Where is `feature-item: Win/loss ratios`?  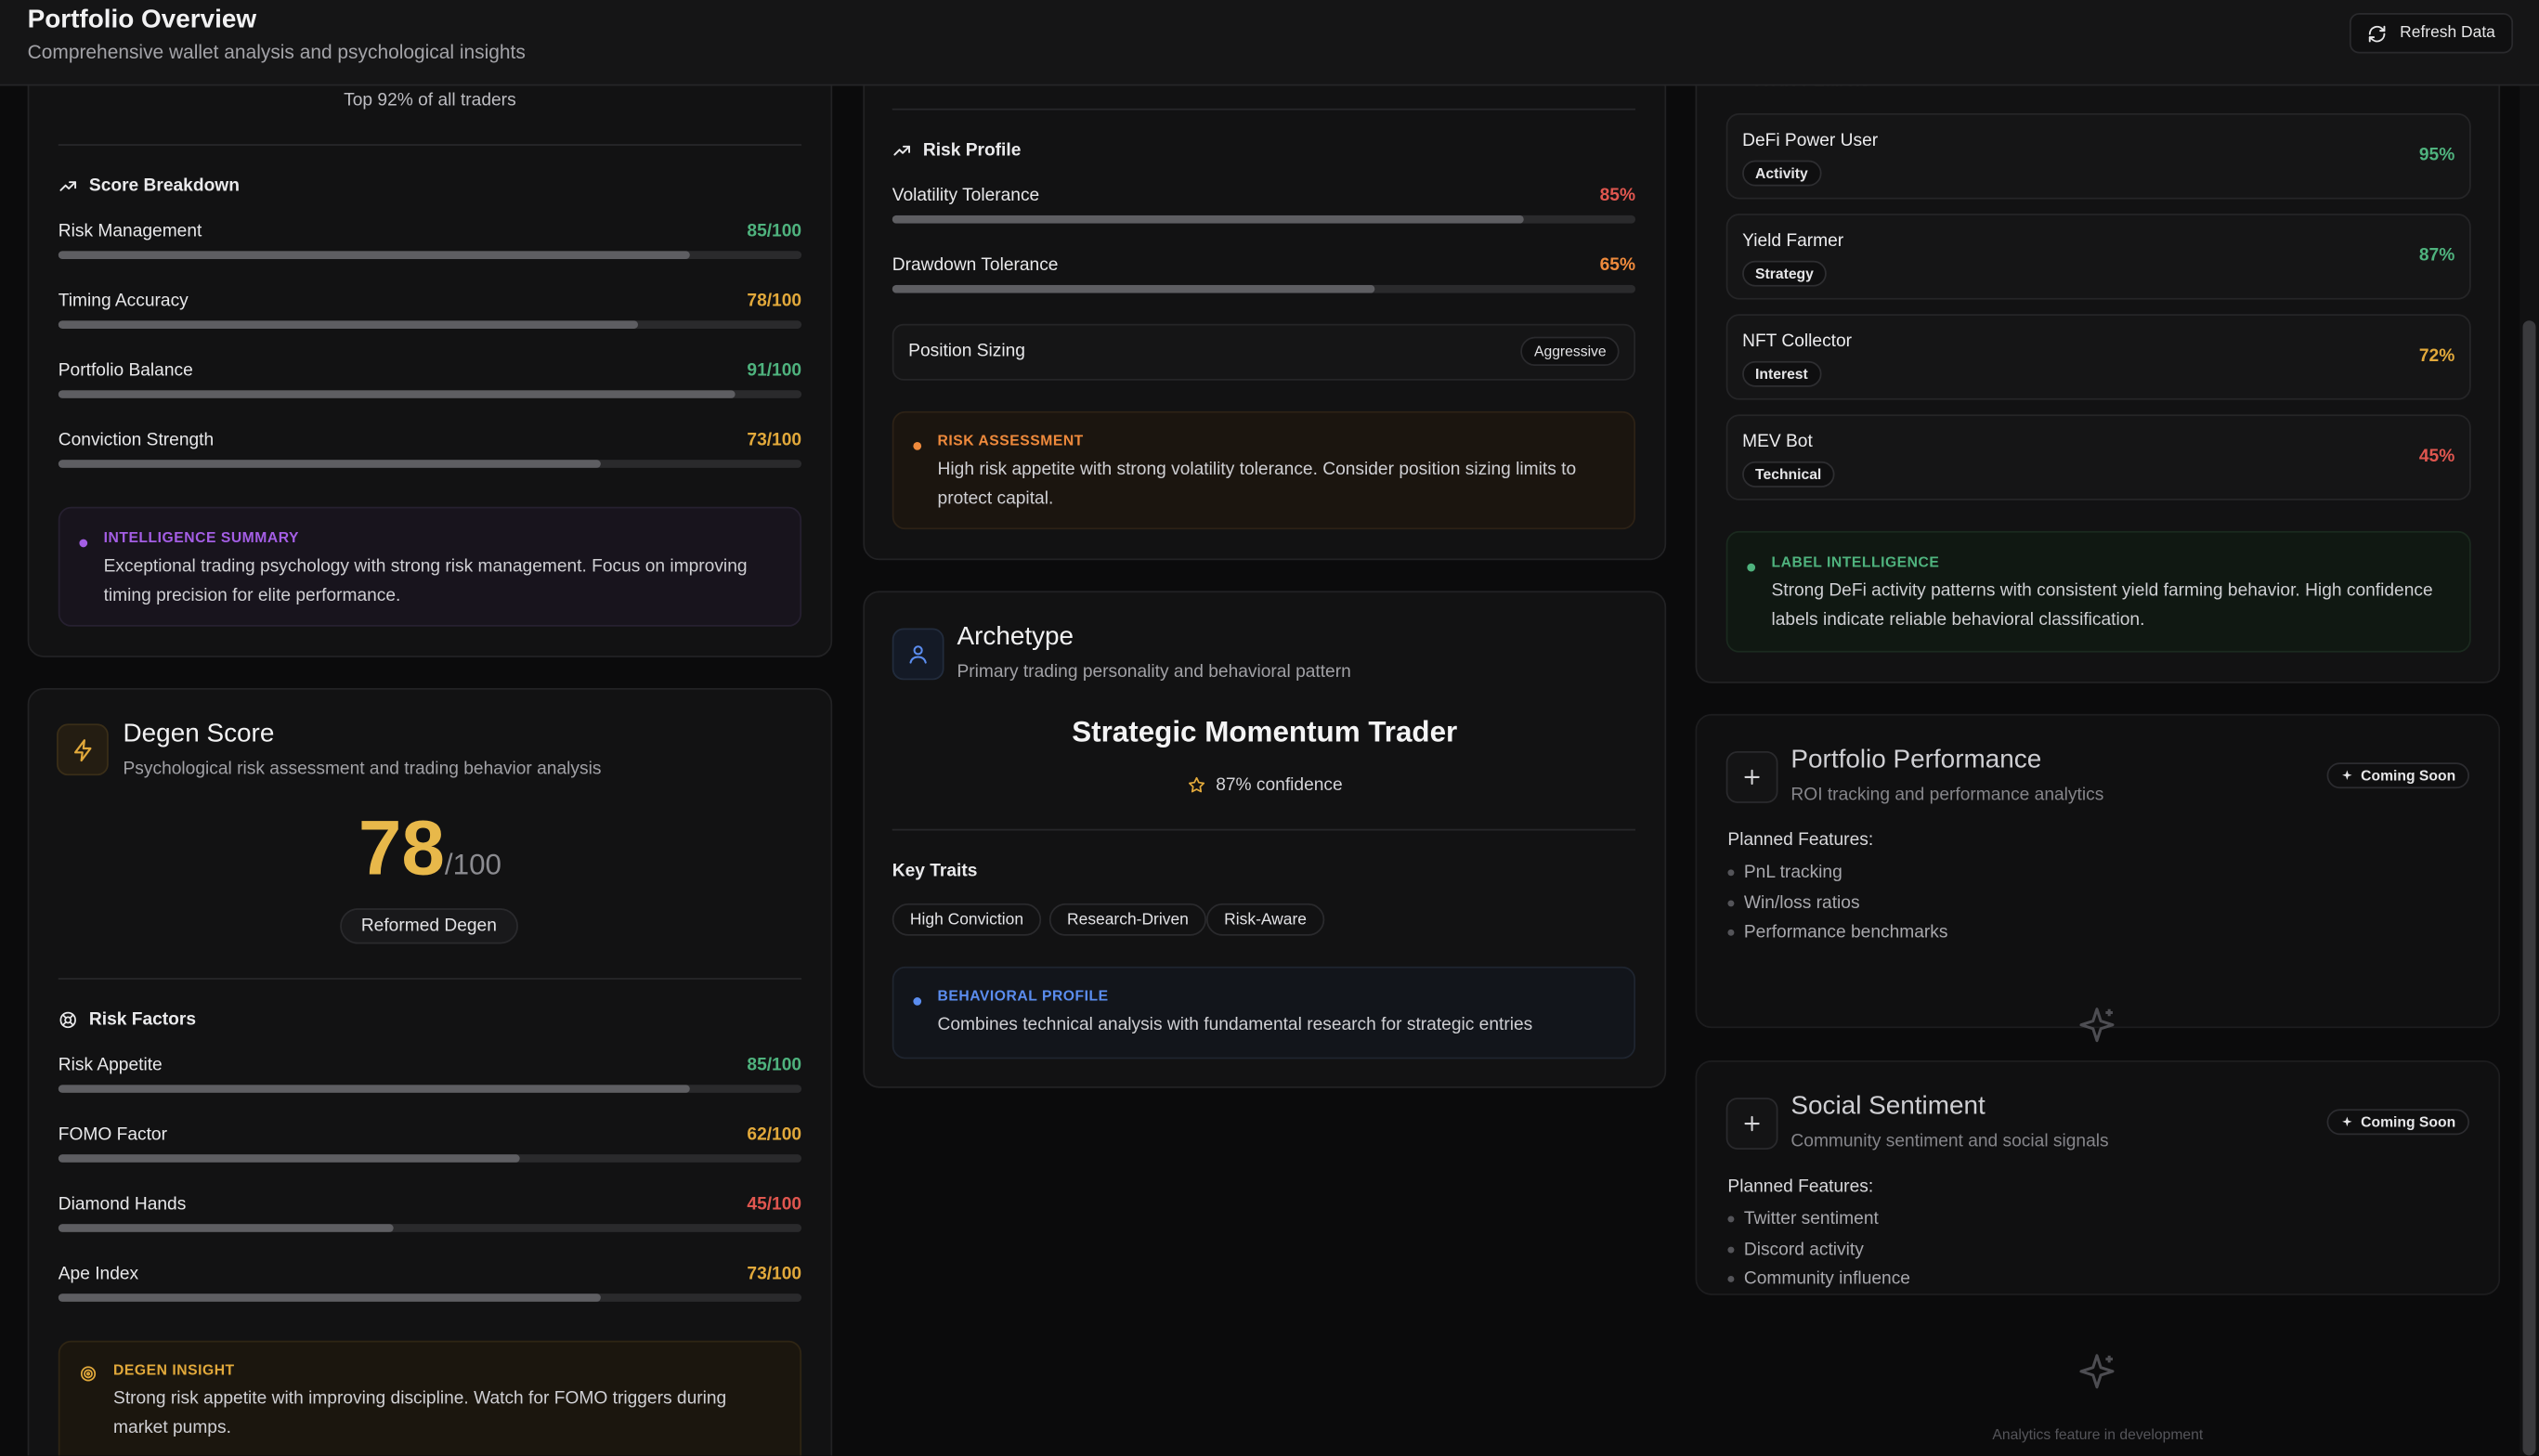 feature-item: Win/loss ratios is located at coordinates (1794, 903).